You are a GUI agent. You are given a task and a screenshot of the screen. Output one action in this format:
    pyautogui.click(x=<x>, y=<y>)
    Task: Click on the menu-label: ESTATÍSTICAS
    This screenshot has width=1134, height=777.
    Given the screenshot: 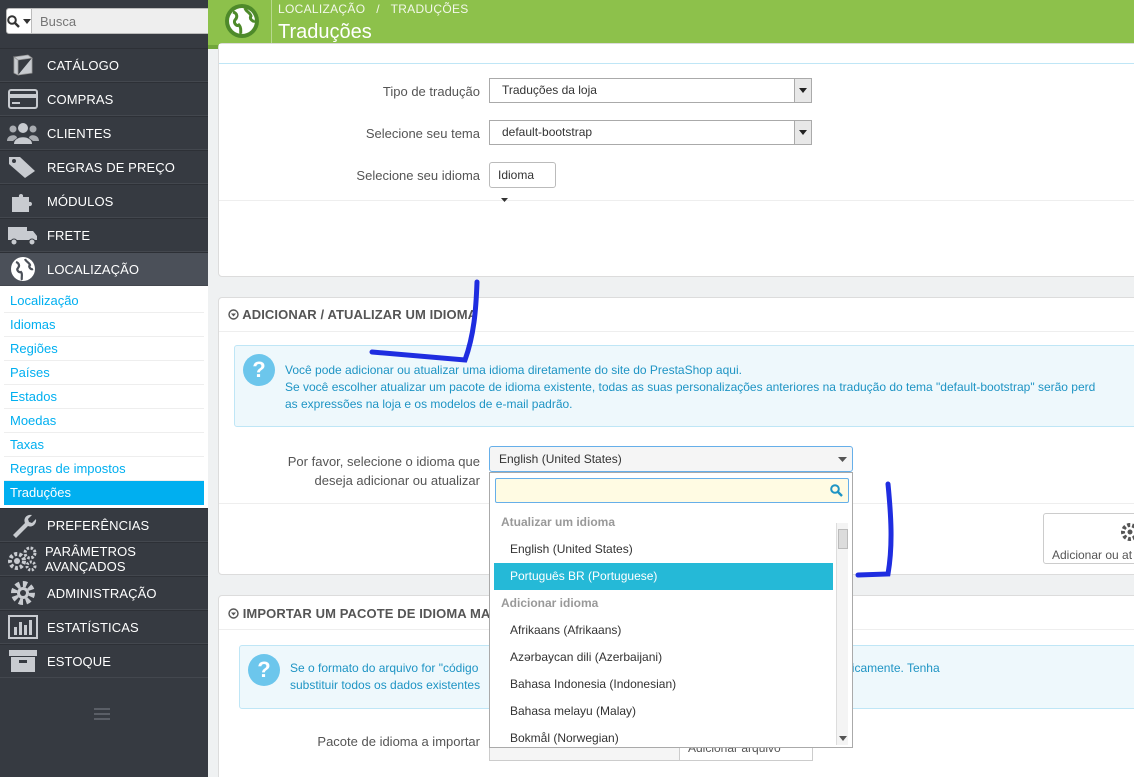 What is the action you would take?
    pyautogui.click(x=93, y=627)
    